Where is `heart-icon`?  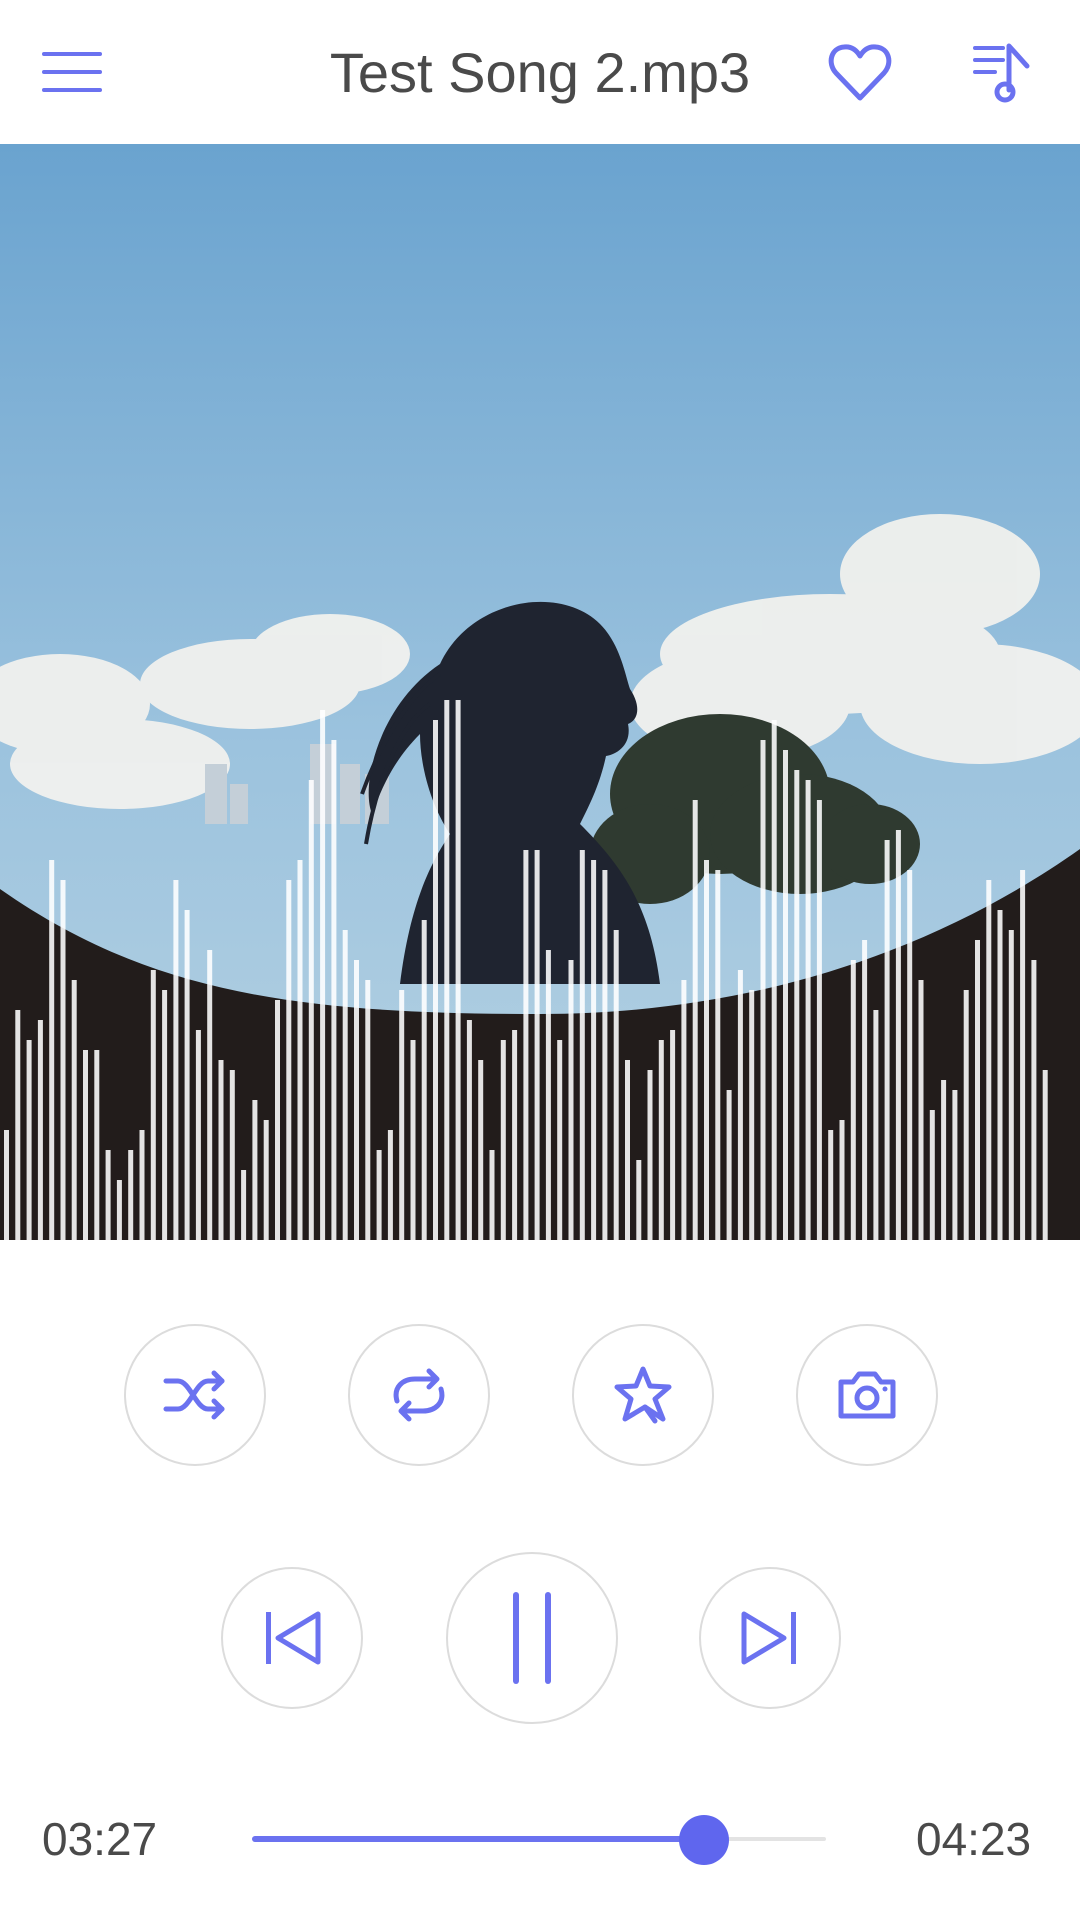
heart-icon is located at coordinates (860, 72).